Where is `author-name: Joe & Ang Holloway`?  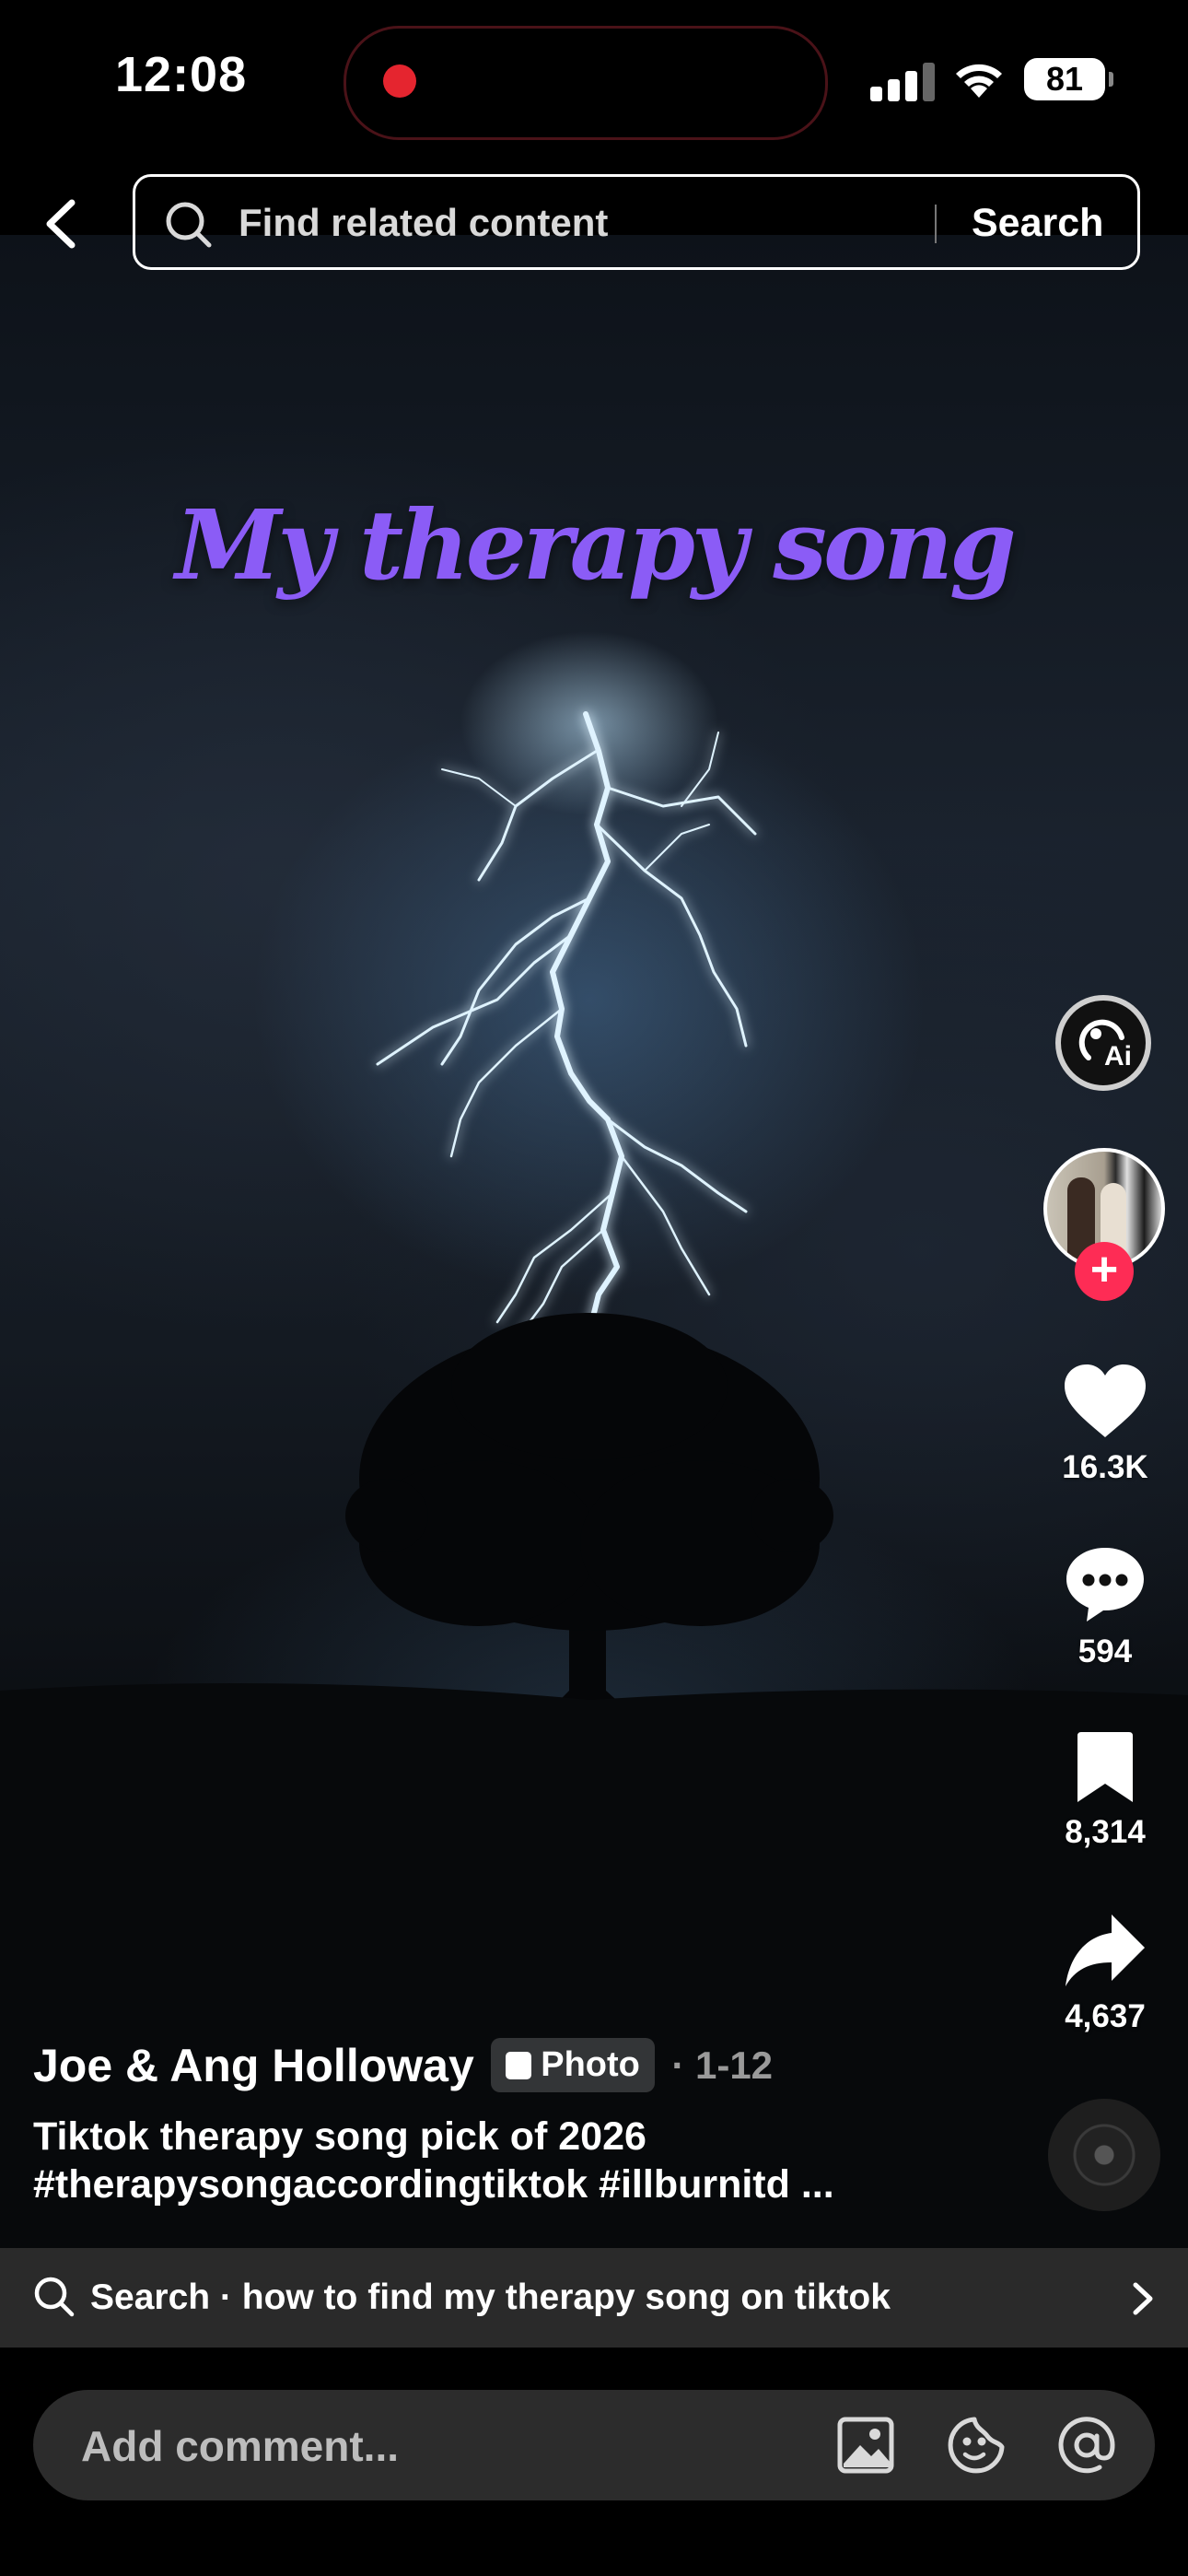 author-name: Joe & Ang Holloway is located at coordinates (253, 2065).